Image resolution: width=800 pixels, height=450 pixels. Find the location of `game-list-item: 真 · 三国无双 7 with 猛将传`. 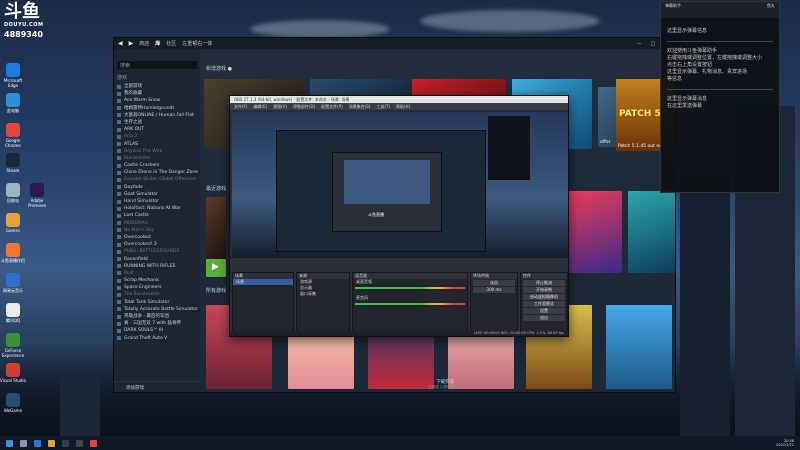

game-list-item: 真 · 三国无双 7 with 猛将传 is located at coordinates (157, 323).